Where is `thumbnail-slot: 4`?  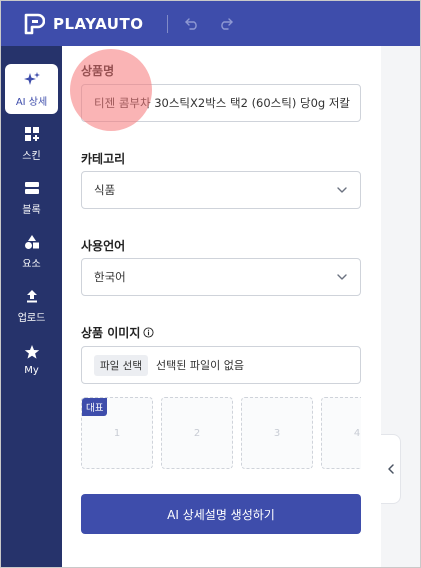
thumbnail-slot: 4 is located at coordinates (341, 433).